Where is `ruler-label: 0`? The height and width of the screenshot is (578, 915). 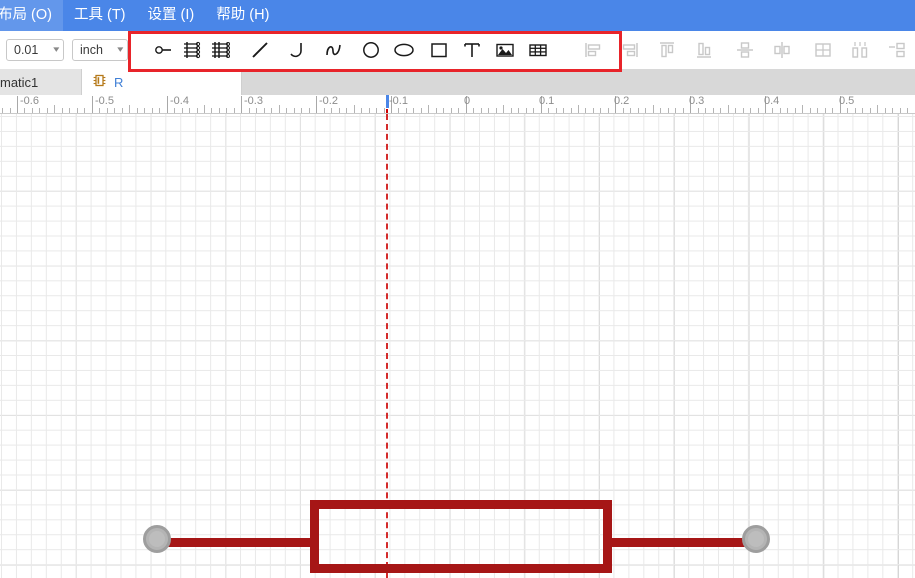
ruler-label: 0 is located at coordinates (467, 101).